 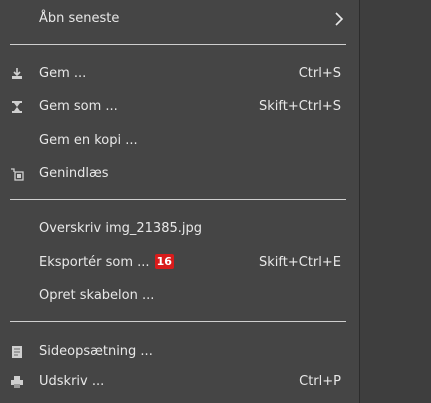 What do you see at coordinates (17, 174) in the screenshot?
I see `revert-icon` at bounding box center [17, 174].